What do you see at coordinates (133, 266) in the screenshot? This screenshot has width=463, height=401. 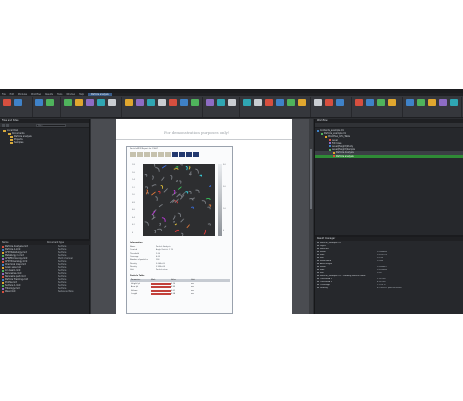 I see `property-key: Density` at bounding box center [133, 266].